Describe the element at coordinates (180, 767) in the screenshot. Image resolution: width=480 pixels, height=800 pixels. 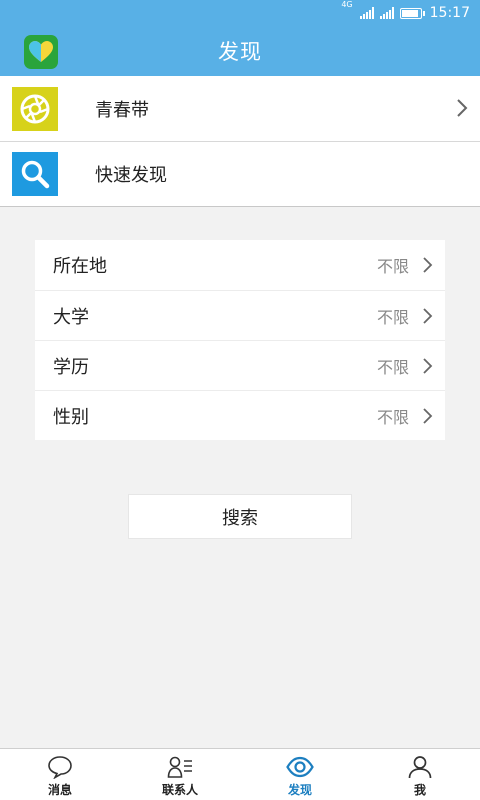
I see `contacts-icon` at that location.